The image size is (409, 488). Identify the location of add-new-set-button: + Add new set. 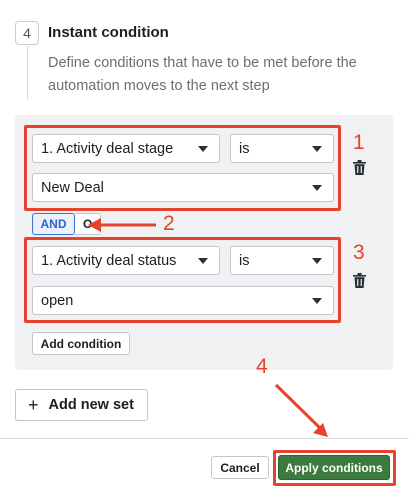
(81, 405).